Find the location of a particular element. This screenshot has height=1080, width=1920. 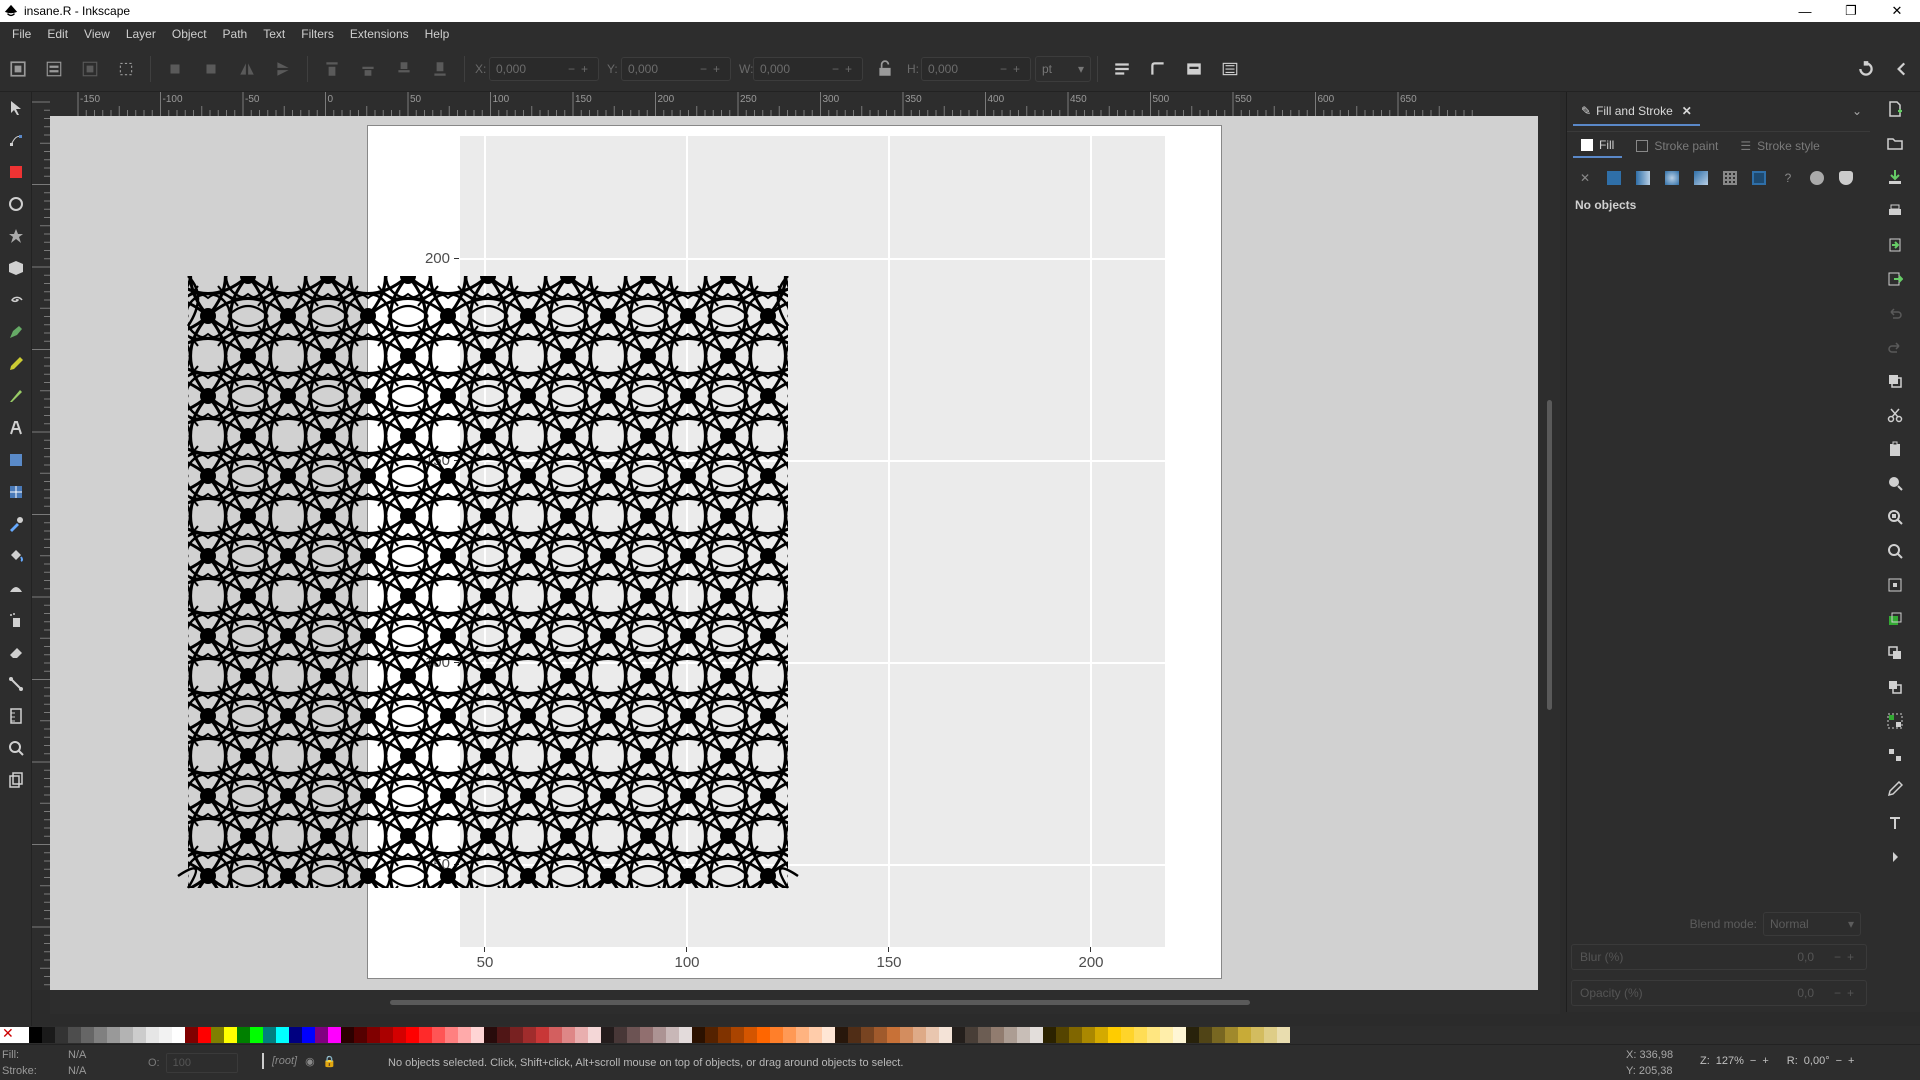

close-window-button: ✕ is located at coordinates (1897, 11).